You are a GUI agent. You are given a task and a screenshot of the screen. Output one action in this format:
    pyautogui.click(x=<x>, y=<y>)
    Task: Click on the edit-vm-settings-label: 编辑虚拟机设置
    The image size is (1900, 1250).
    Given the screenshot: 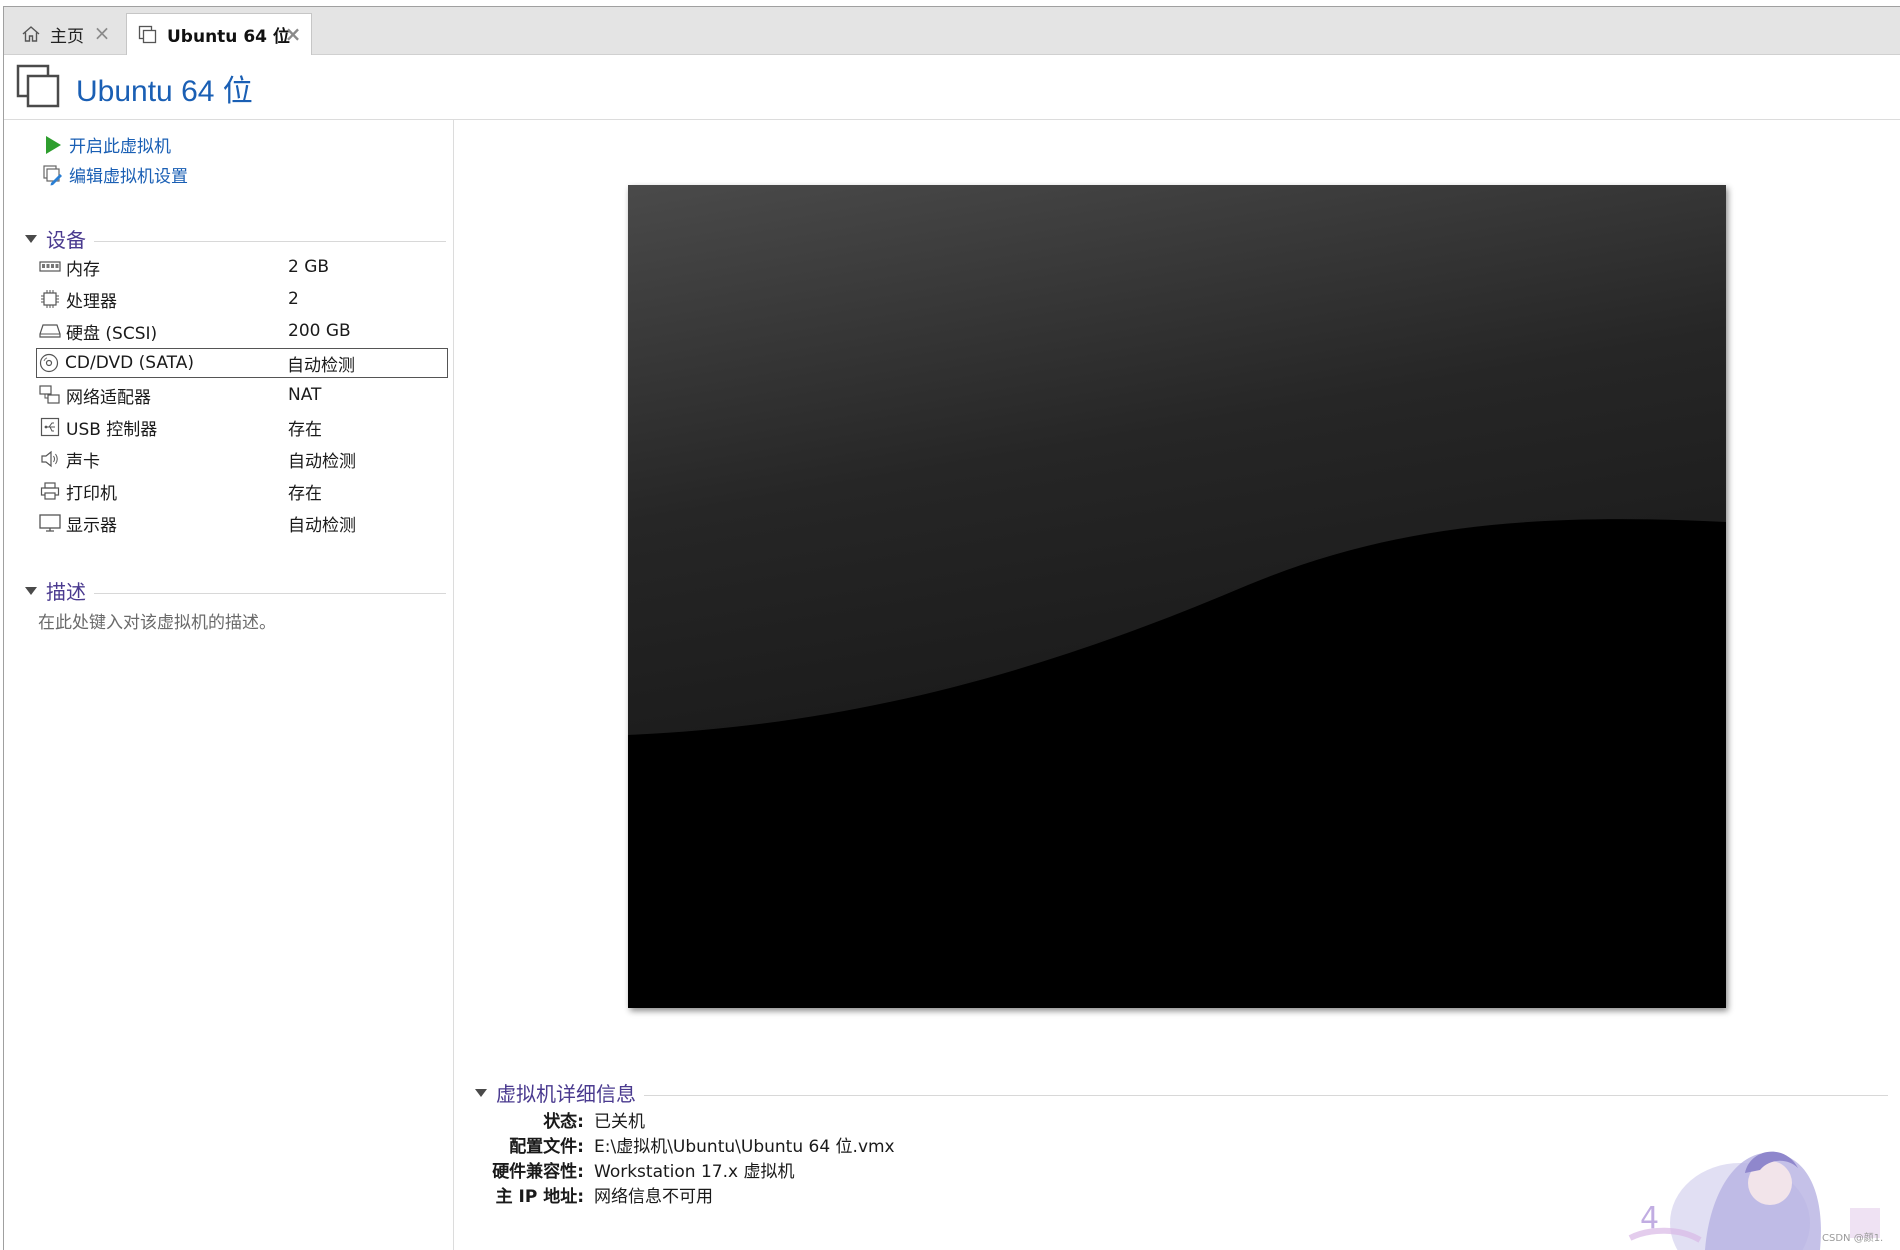 What is the action you would take?
    pyautogui.click(x=128, y=177)
    